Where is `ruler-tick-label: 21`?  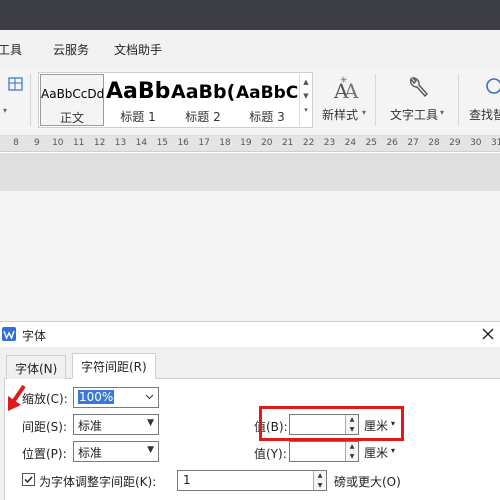
ruler-tick-label: 21 is located at coordinates (287, 143).